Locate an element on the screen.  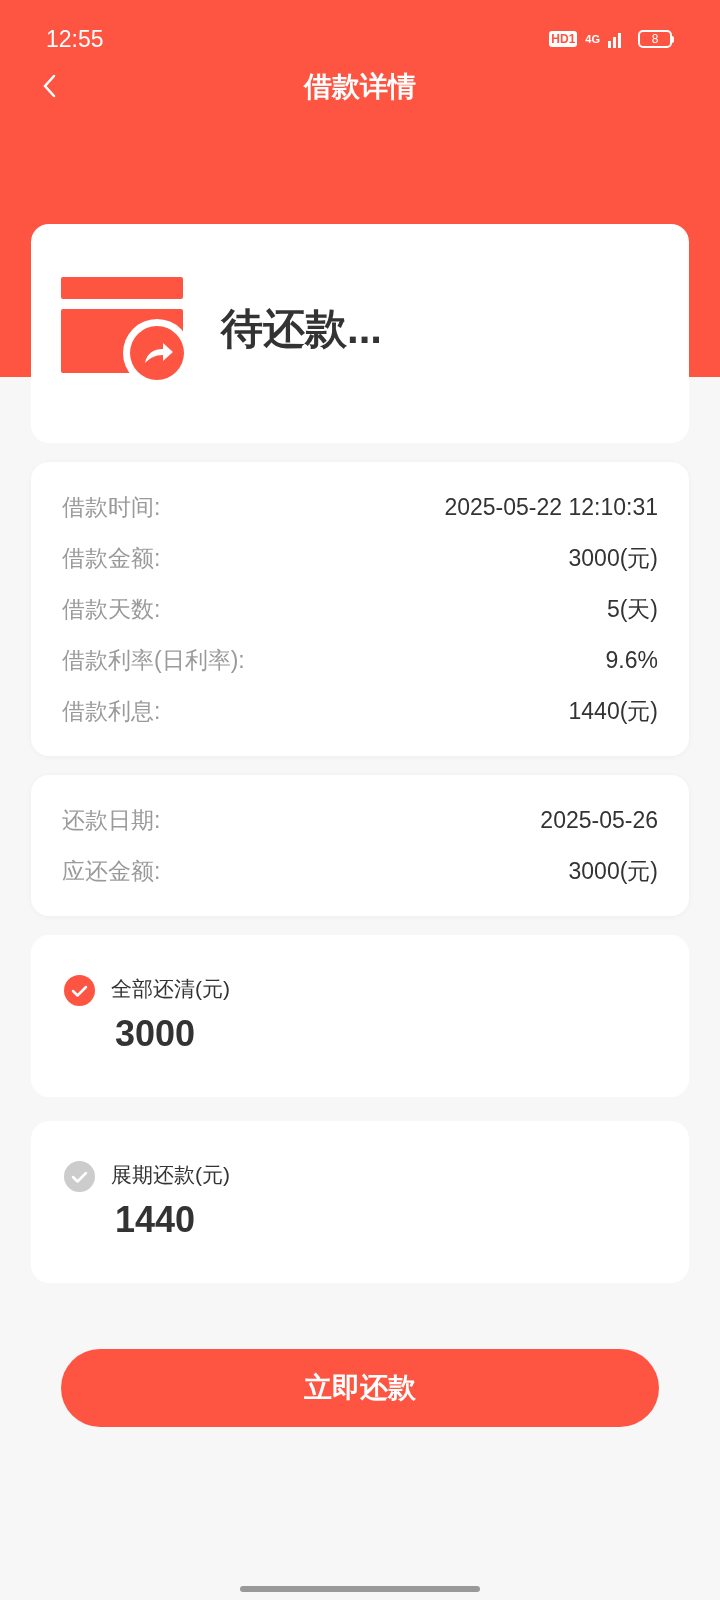
detail-label: 借款金额: is located at coordinates (111, 558).